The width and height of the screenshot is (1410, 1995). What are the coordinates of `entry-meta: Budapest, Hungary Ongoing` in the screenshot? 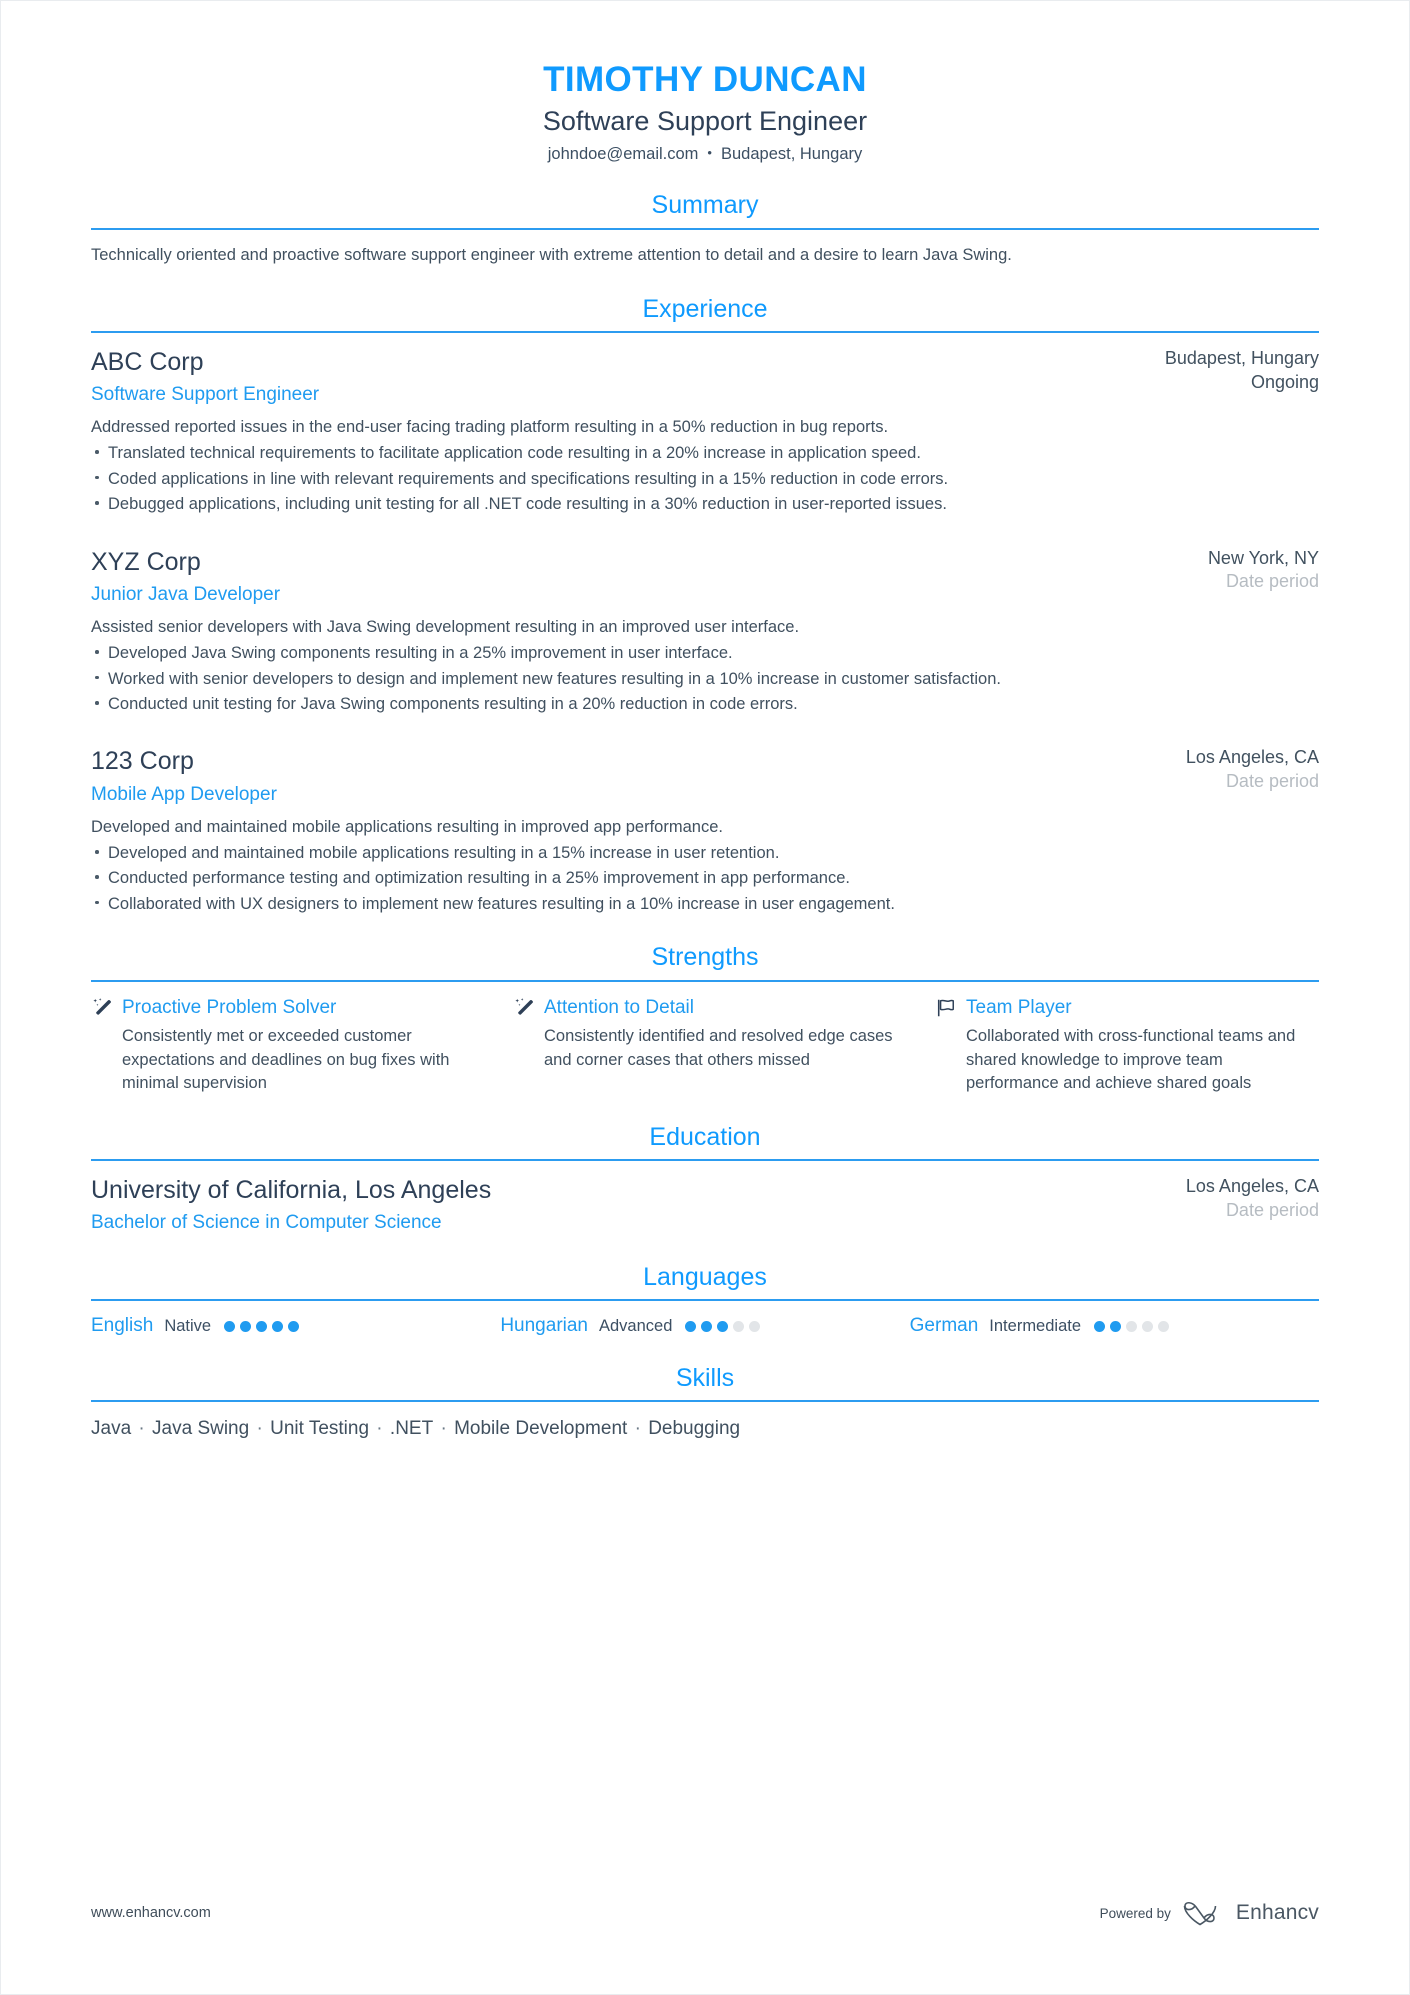 It's located at (1231, 371).